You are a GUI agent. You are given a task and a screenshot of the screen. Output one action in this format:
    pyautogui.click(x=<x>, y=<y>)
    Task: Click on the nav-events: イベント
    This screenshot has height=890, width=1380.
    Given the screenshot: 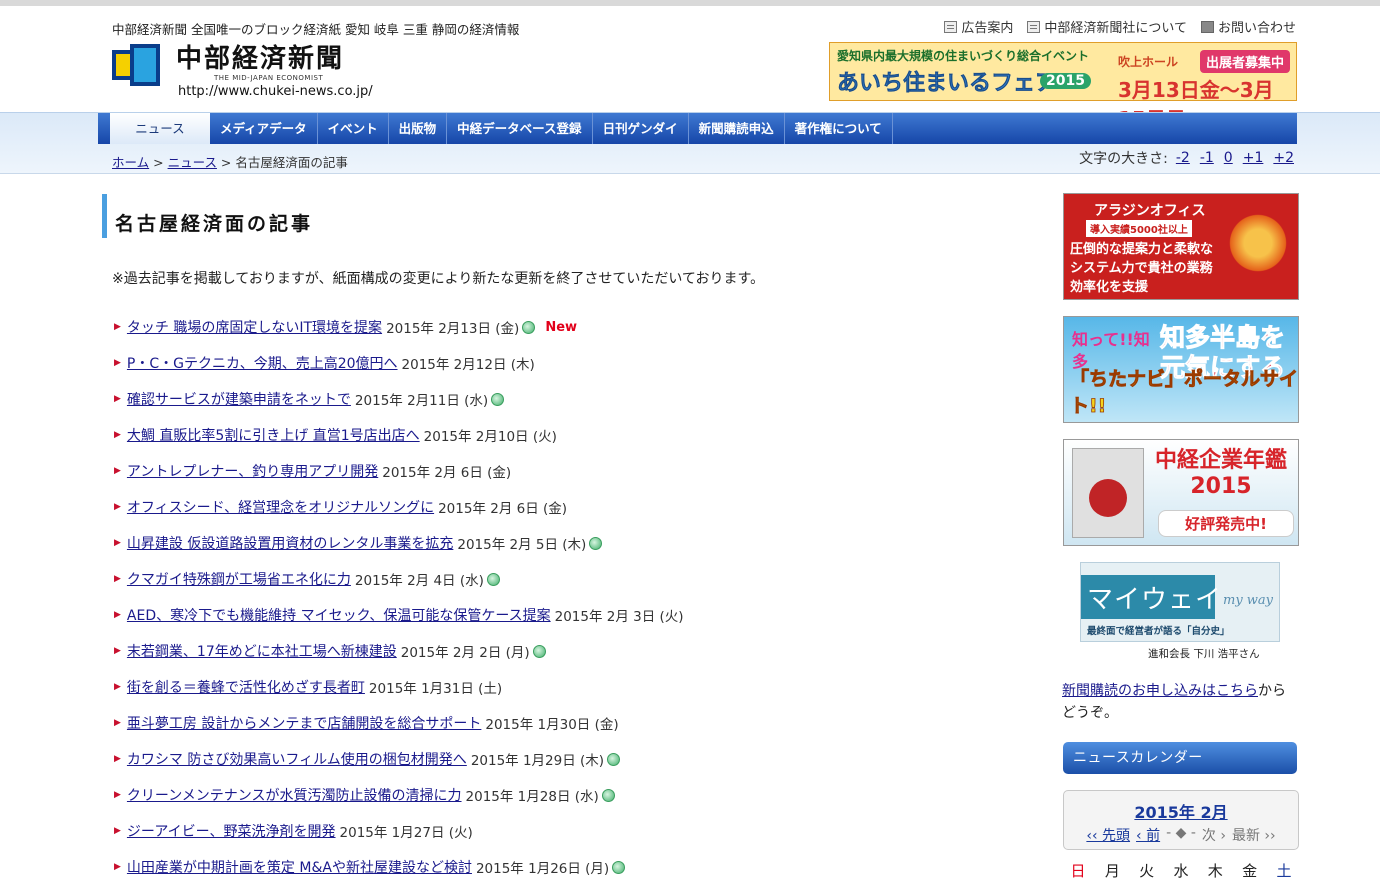 What is the action you would take?
    pyautogui.click(x=353, y=128)
    